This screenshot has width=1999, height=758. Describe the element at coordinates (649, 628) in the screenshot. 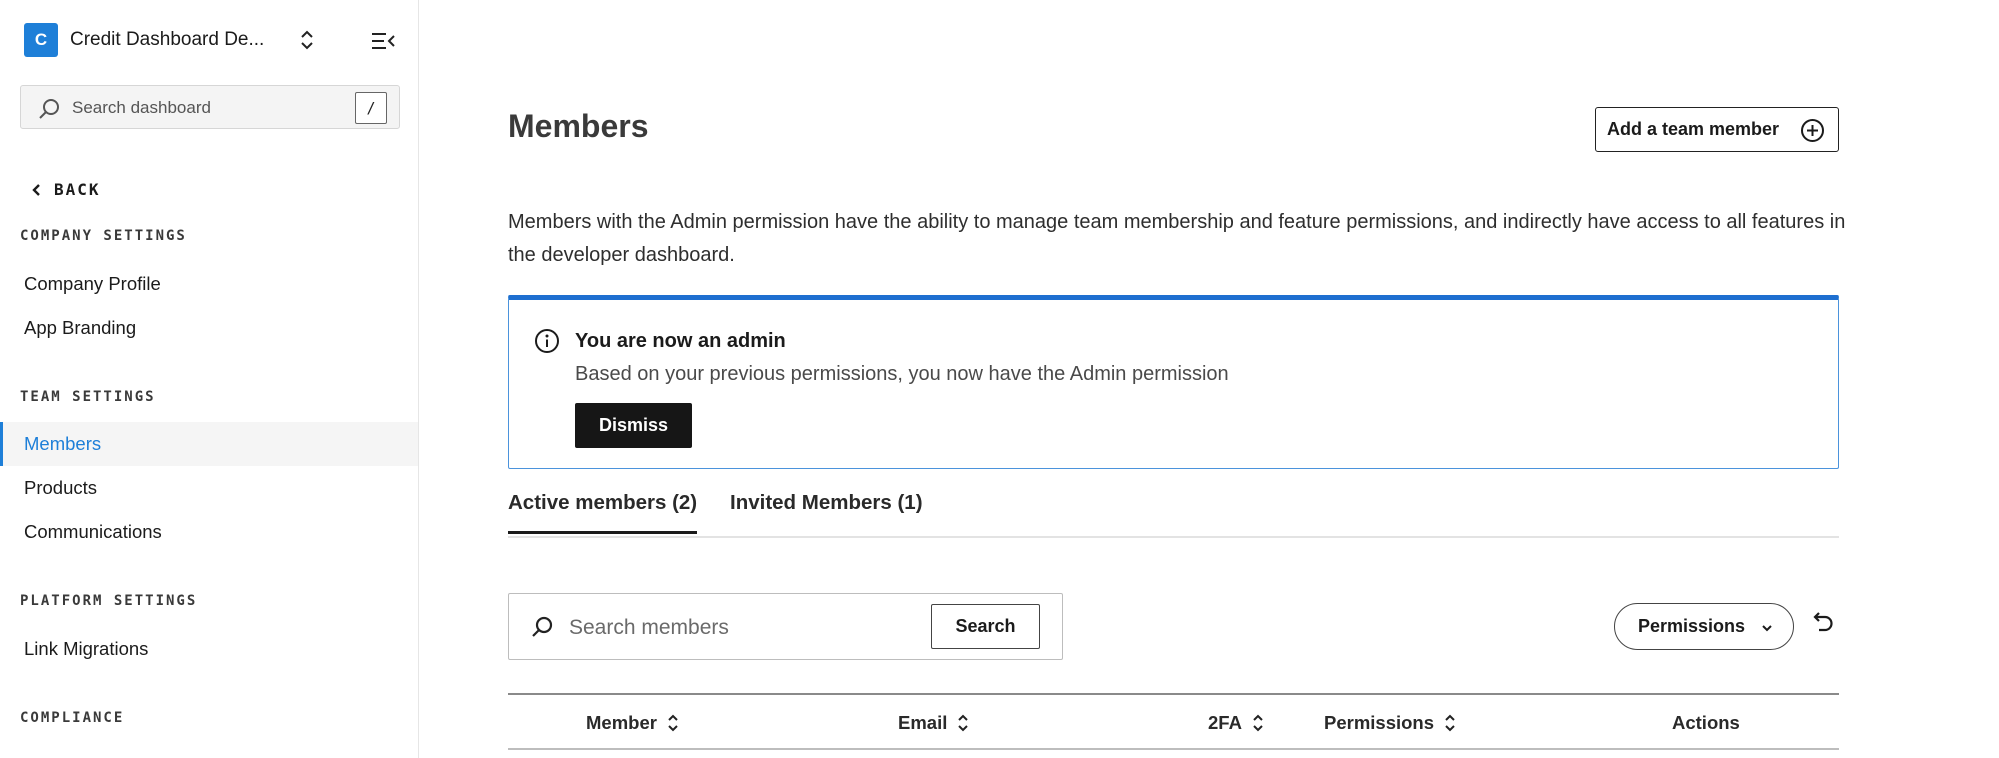

I see `member-search-input: Search members` at that location.